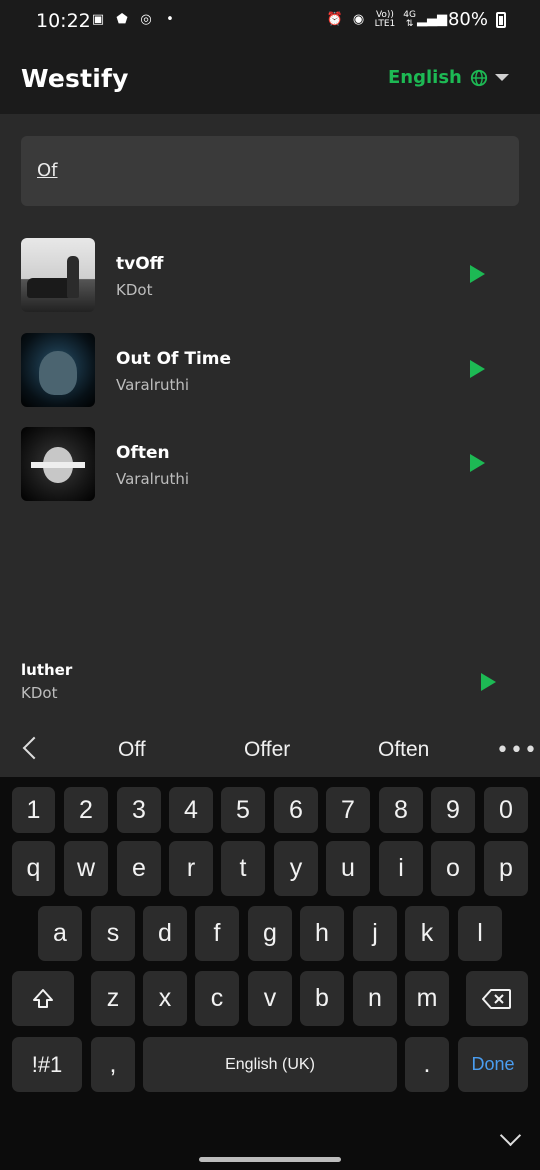  I want to click on key-h: h, so click(322, 933).